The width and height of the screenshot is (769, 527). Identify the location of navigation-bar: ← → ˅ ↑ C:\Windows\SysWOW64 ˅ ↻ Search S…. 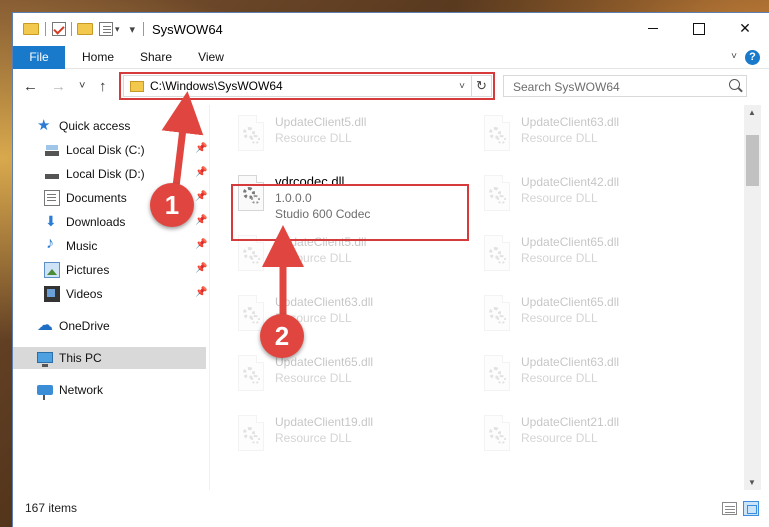
(391, 87).